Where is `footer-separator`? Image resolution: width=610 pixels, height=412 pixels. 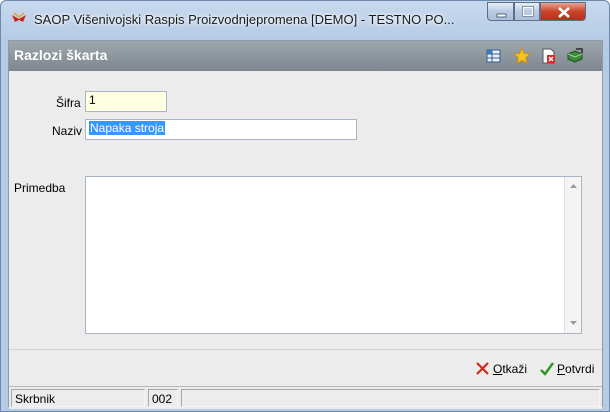
footer-separator is located at coordinates (305, 349).